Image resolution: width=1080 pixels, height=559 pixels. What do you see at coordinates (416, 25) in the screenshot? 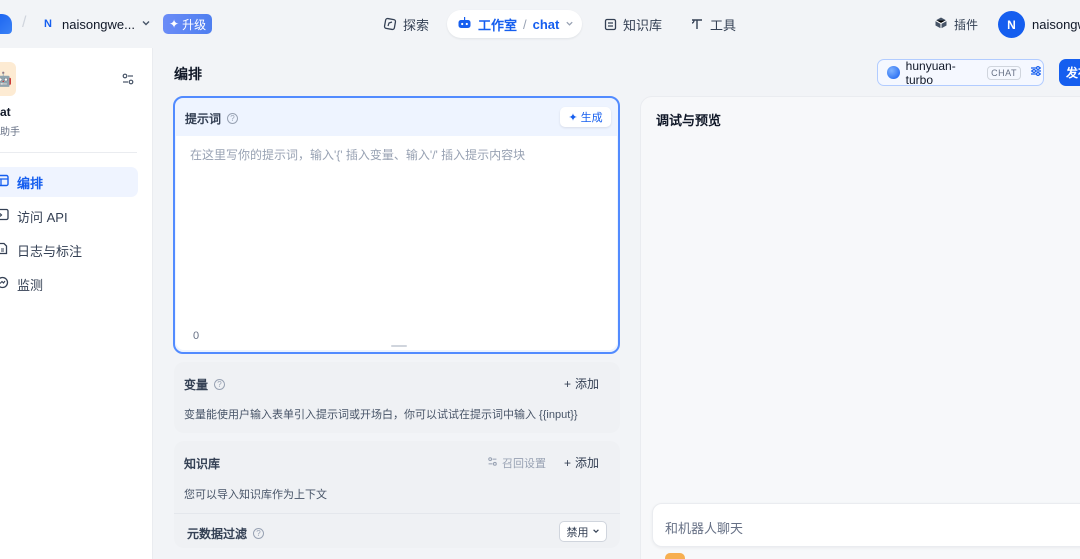
I see `nav-explore-label: 探索` at bounding box center [416, 25].